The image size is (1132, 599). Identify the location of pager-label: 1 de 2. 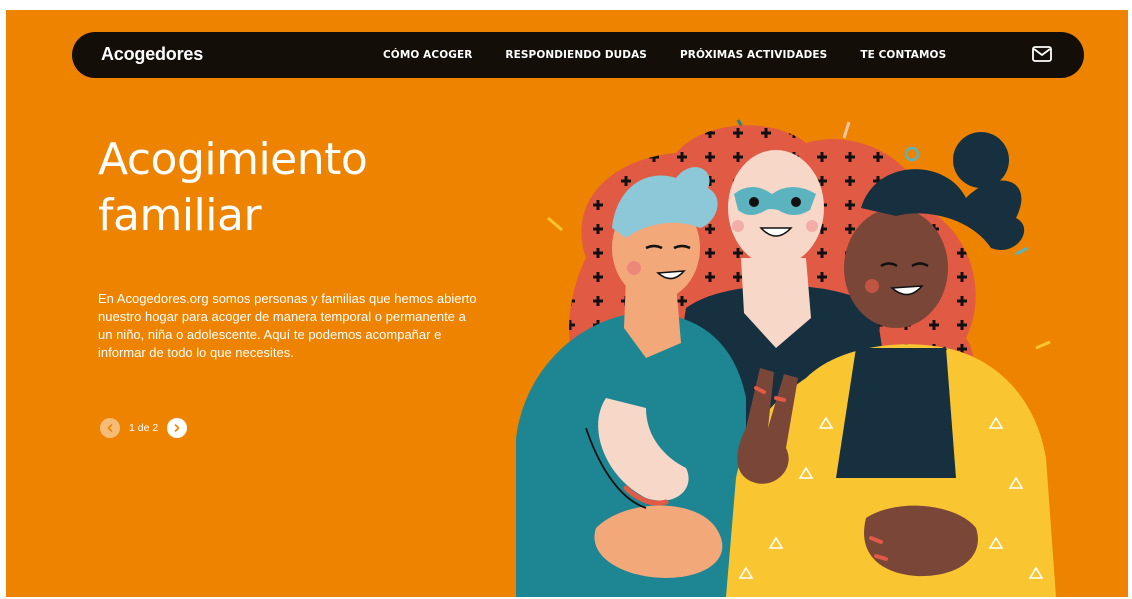
(144, 428).